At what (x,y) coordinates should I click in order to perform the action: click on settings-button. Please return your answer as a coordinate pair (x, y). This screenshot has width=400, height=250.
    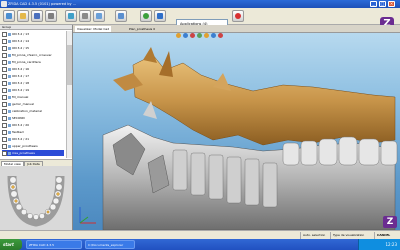
    Looking at the image, I should click on (85, 16).